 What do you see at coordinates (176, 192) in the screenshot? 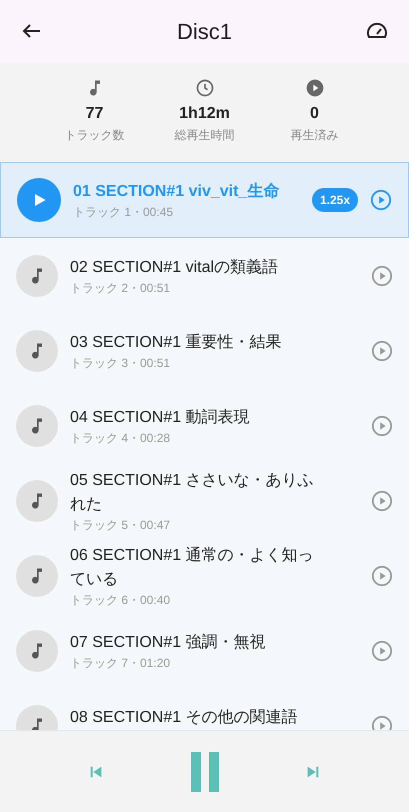
I see `track-title: 01 SECTION#1 viv_vit_生命` at bounding box center [176, 192].